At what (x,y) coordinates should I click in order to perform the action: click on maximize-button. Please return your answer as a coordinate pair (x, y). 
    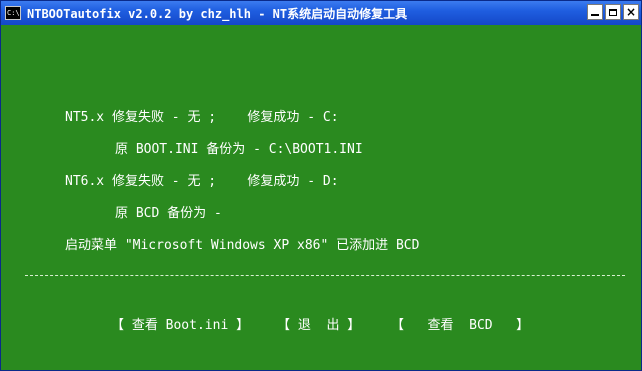
    Looking at the image, I should click on (613, 12).